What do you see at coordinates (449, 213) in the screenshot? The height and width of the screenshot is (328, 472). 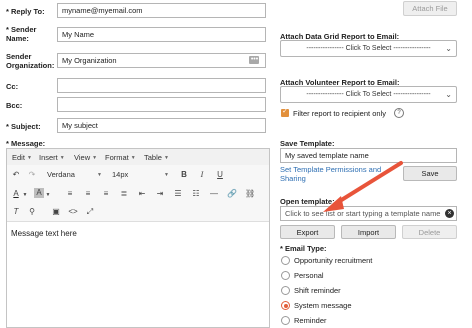 I see `clear-icon: ×` at bounding box center [449, 213].